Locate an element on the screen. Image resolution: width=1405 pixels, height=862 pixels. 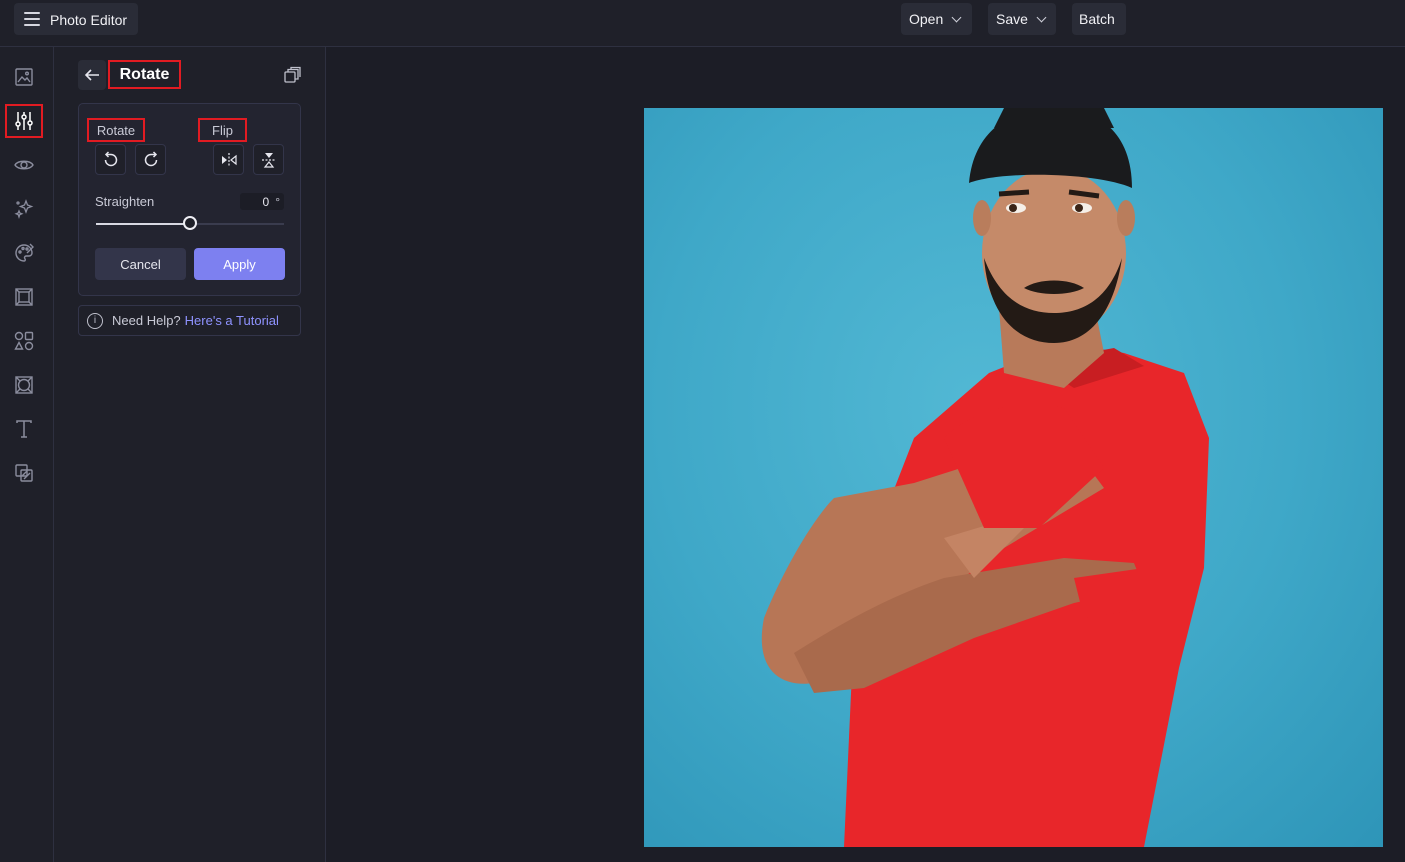
flip-vertical-icon is located at coordinates (268, 160).